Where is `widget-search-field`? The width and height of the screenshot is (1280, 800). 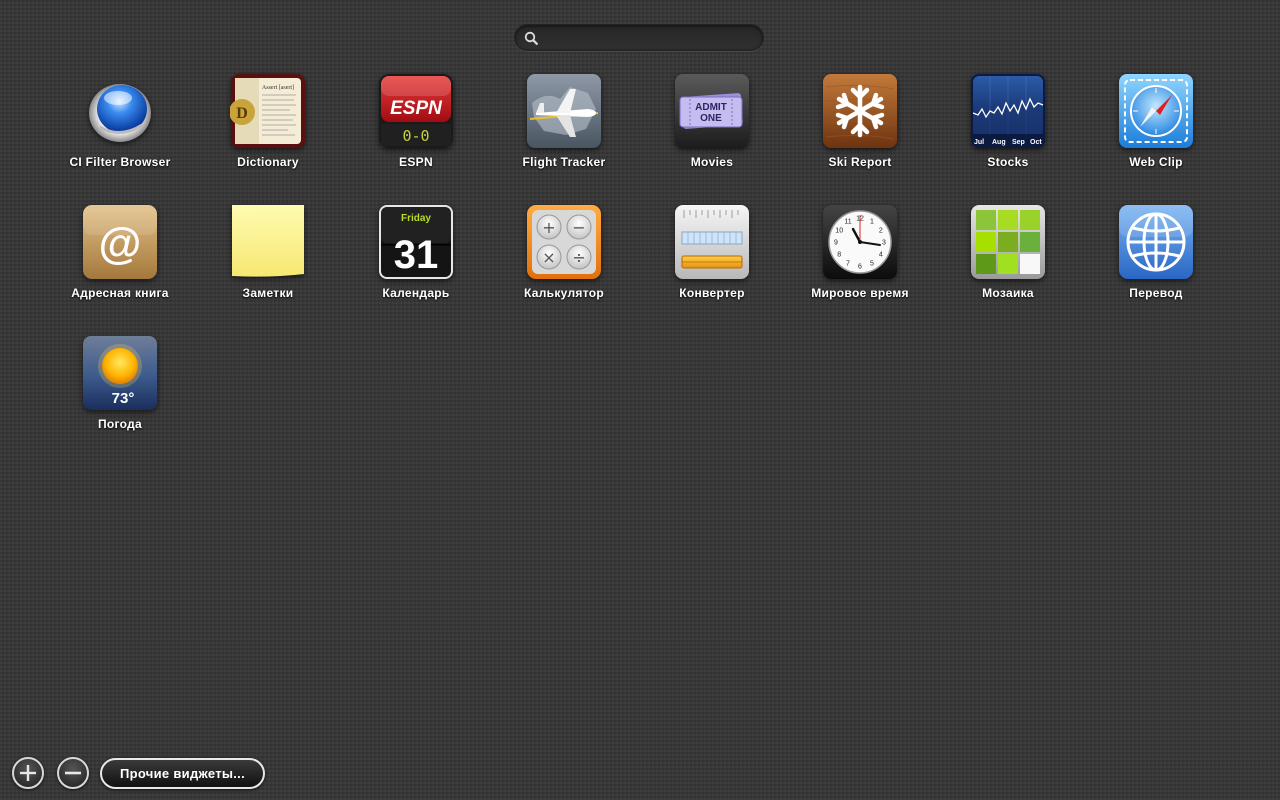 widget-search-field is located at coordinates (639, 37).